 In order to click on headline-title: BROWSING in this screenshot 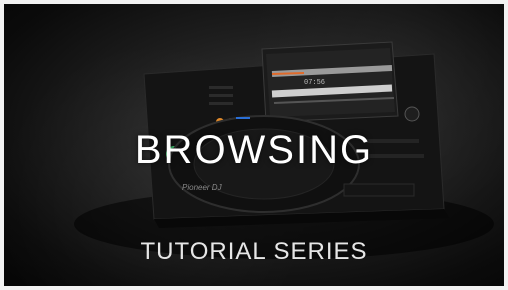, I will do `click(254, 150)`.